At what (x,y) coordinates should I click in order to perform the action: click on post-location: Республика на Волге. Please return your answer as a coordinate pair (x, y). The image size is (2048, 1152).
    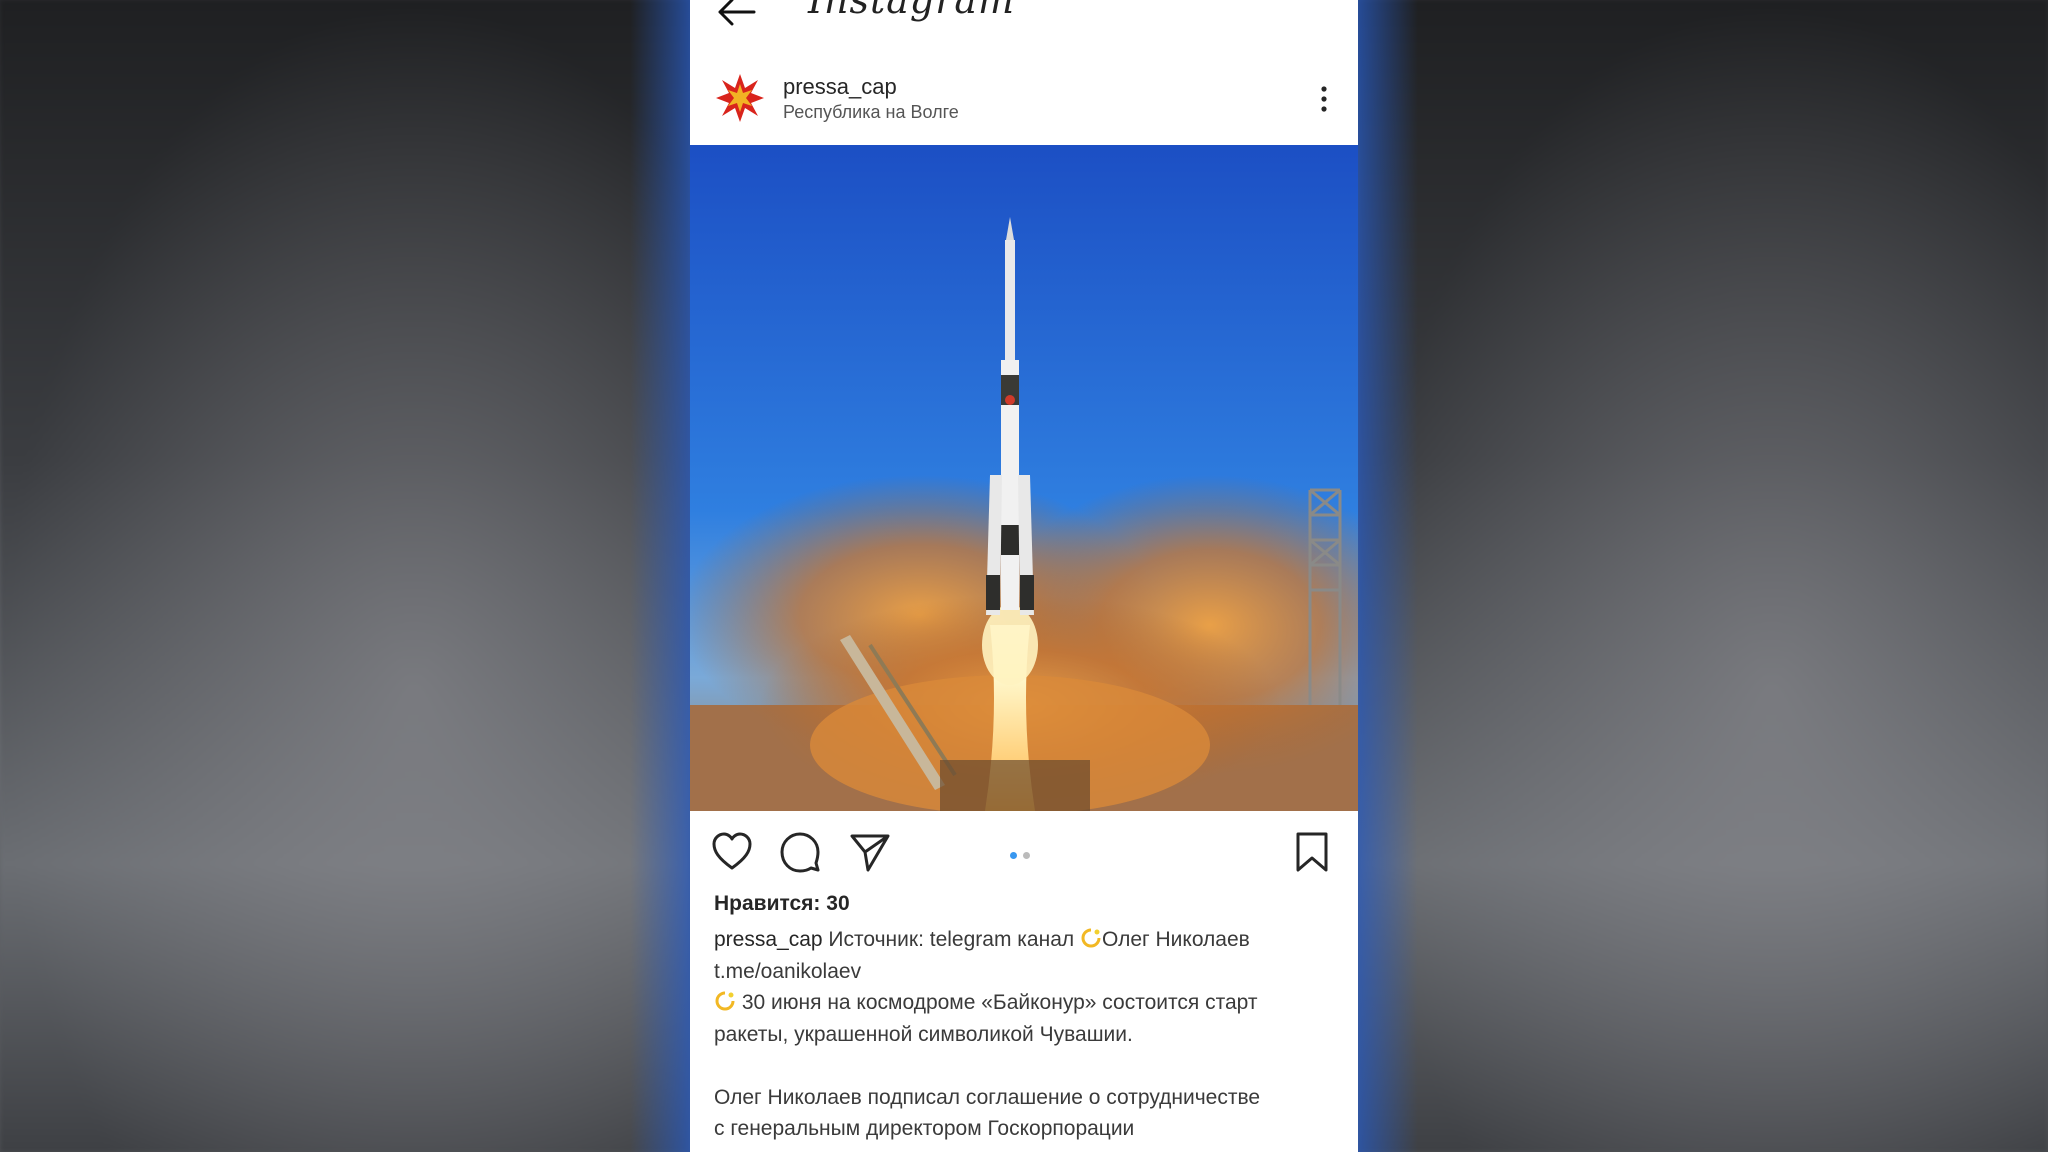
    Looking at the image, I should click on (871, 112).